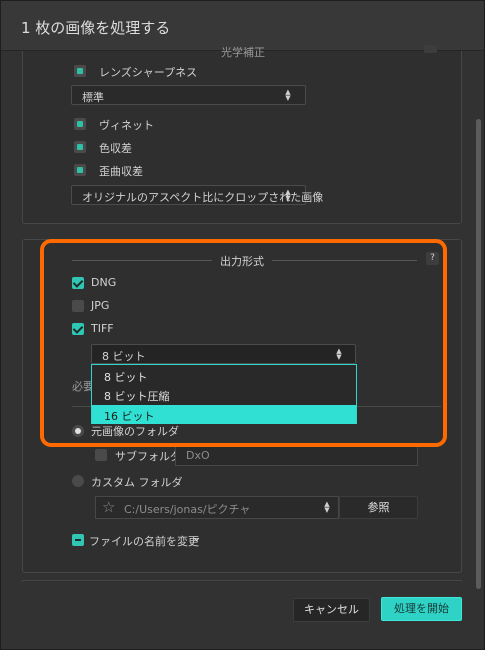 The height and width of the screenshot is (650, 485). What do you see at coordinates (196, 537) in the screenshot?
I see `chevron-down-icon: ⌄` at bounding box center [196, 537].